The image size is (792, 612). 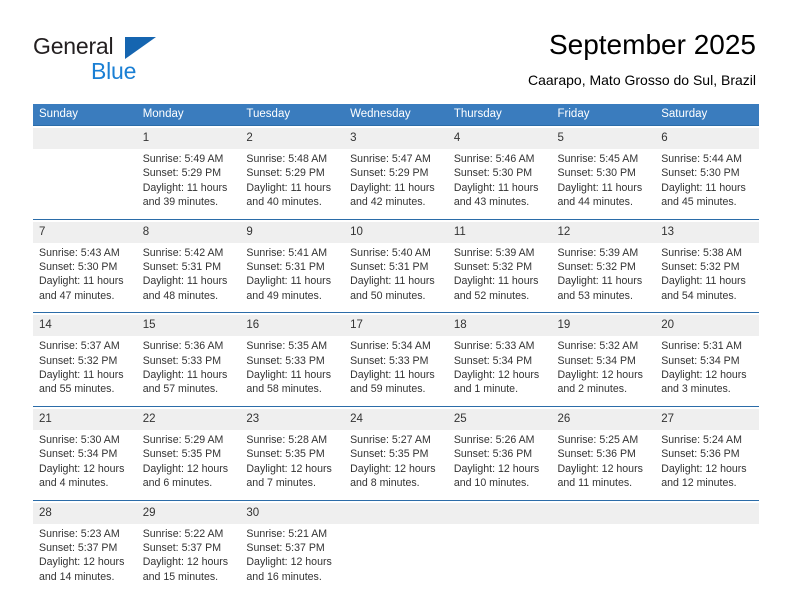 I want to click on sunrise-text: Sunrise: 5:25 AM, so click(x=598, y=439).